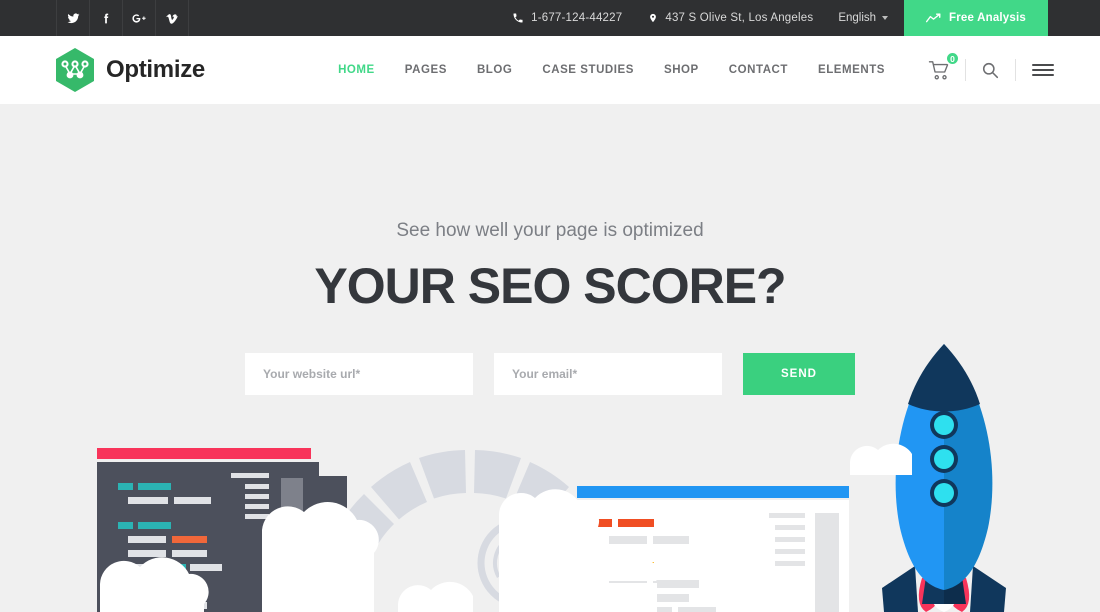  What do you see at coordinates (356, 70) in the screenshot?
I see `nav-item-home: HOME` at bounding box center [356, 70].